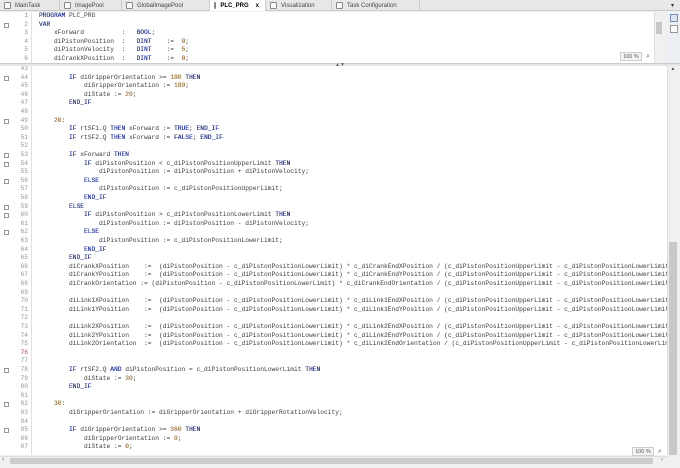  What do you see at coordinates (333, 103) in the screenshot?
I see `code-line: 47 END_IF END_IF` at bounding box center [333, 103].